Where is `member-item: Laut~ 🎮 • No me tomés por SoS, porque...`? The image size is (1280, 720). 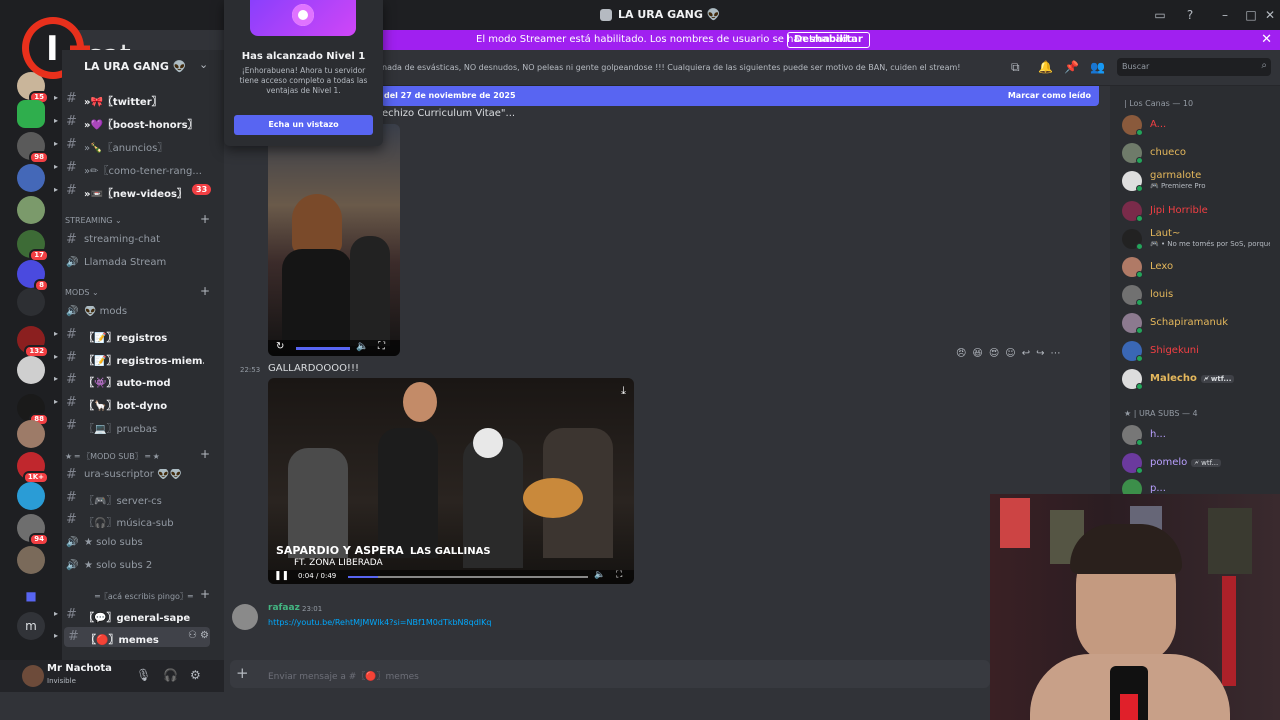
member-item: Laut~ 🎮 • No me tomés por SoS, porque... is located at coordinates (1197, 240).